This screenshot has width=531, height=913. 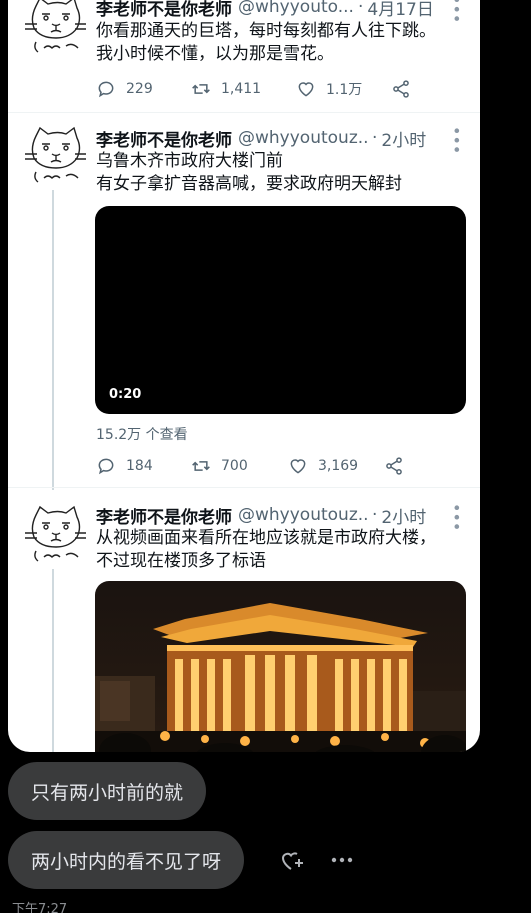 What do you see at coordinates (215, 54) in the screenshot?
I see `tweet-text-line: 我小时候不懂，以为那是雪花。` at bounding box center [215, 54].